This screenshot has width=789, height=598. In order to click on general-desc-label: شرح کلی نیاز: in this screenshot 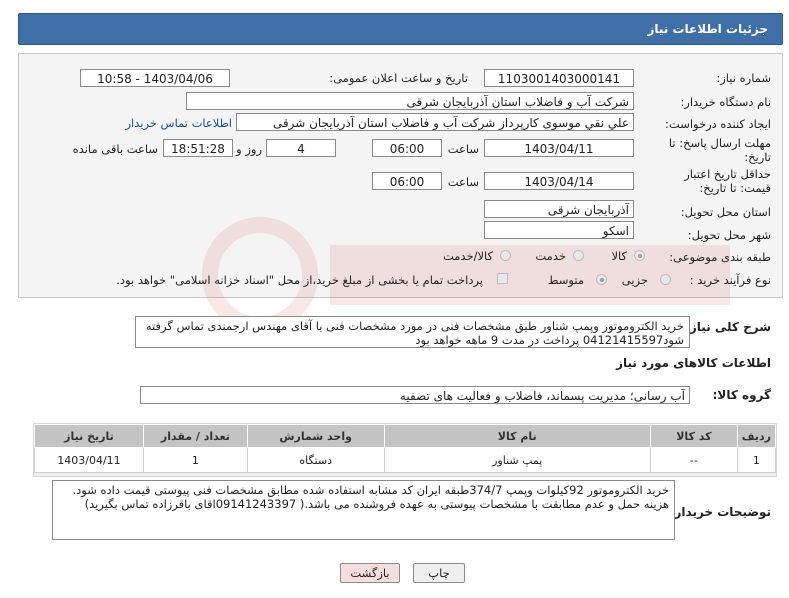, I will do `click(728, 327)`.